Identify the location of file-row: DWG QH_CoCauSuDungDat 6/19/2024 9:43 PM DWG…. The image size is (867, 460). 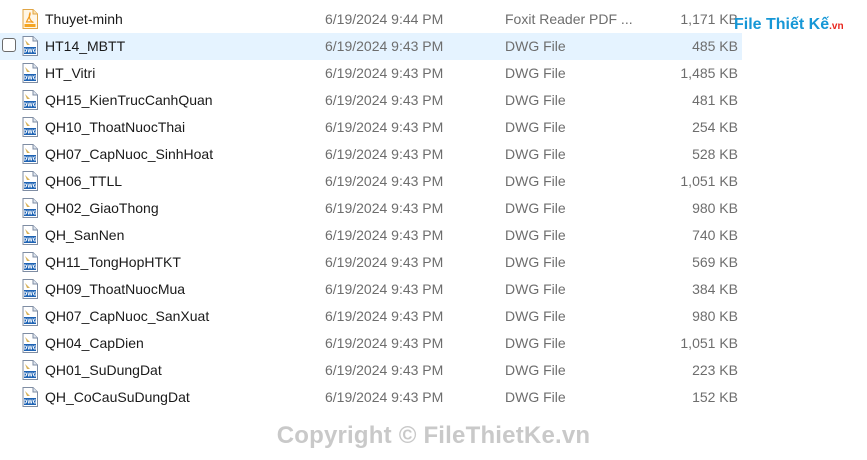
(371, 397).